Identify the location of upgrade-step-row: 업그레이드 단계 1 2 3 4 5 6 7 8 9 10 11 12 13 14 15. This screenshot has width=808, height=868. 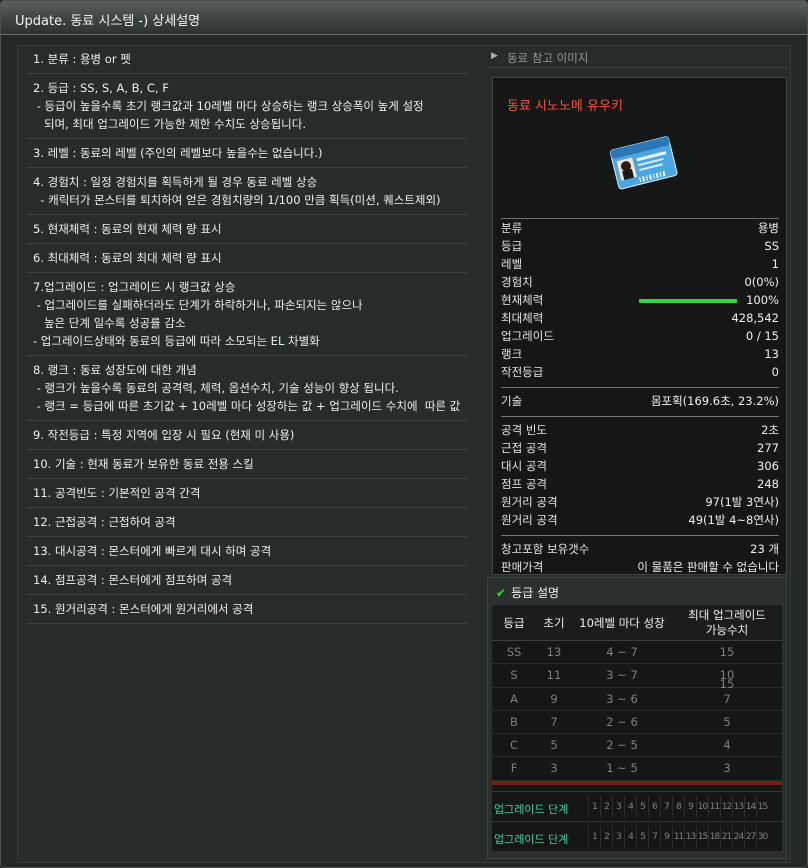
(637, 805).